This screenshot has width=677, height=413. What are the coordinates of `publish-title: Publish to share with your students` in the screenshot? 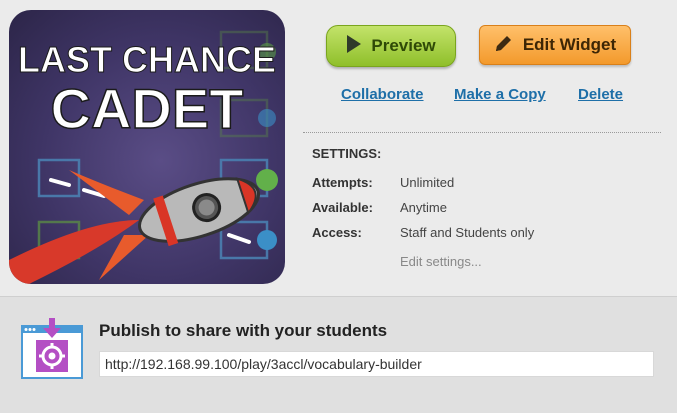 It's located at (243, 330).